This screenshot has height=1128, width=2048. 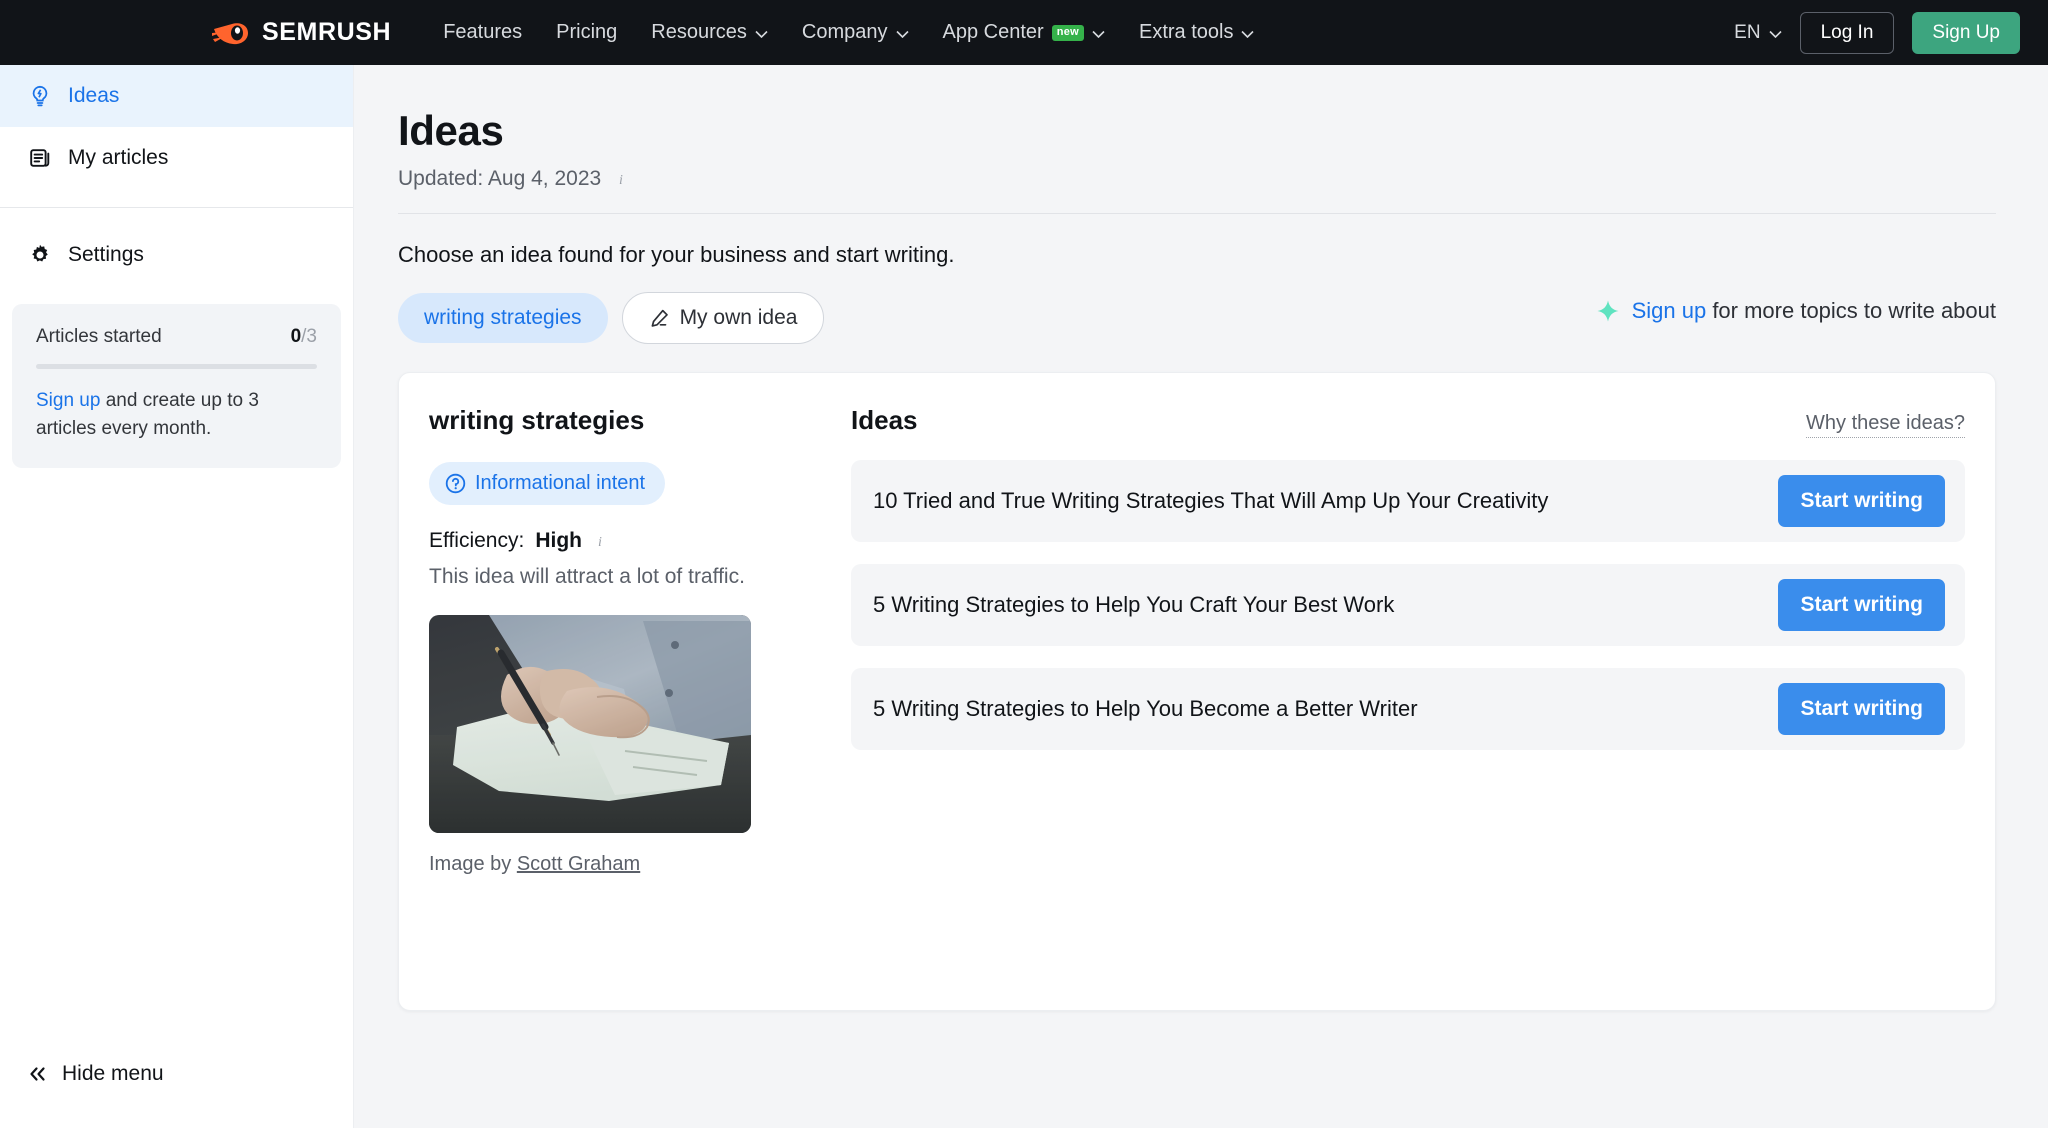 I want to click on signup-banner-link: Sign up, so click(x=1669, y=310).